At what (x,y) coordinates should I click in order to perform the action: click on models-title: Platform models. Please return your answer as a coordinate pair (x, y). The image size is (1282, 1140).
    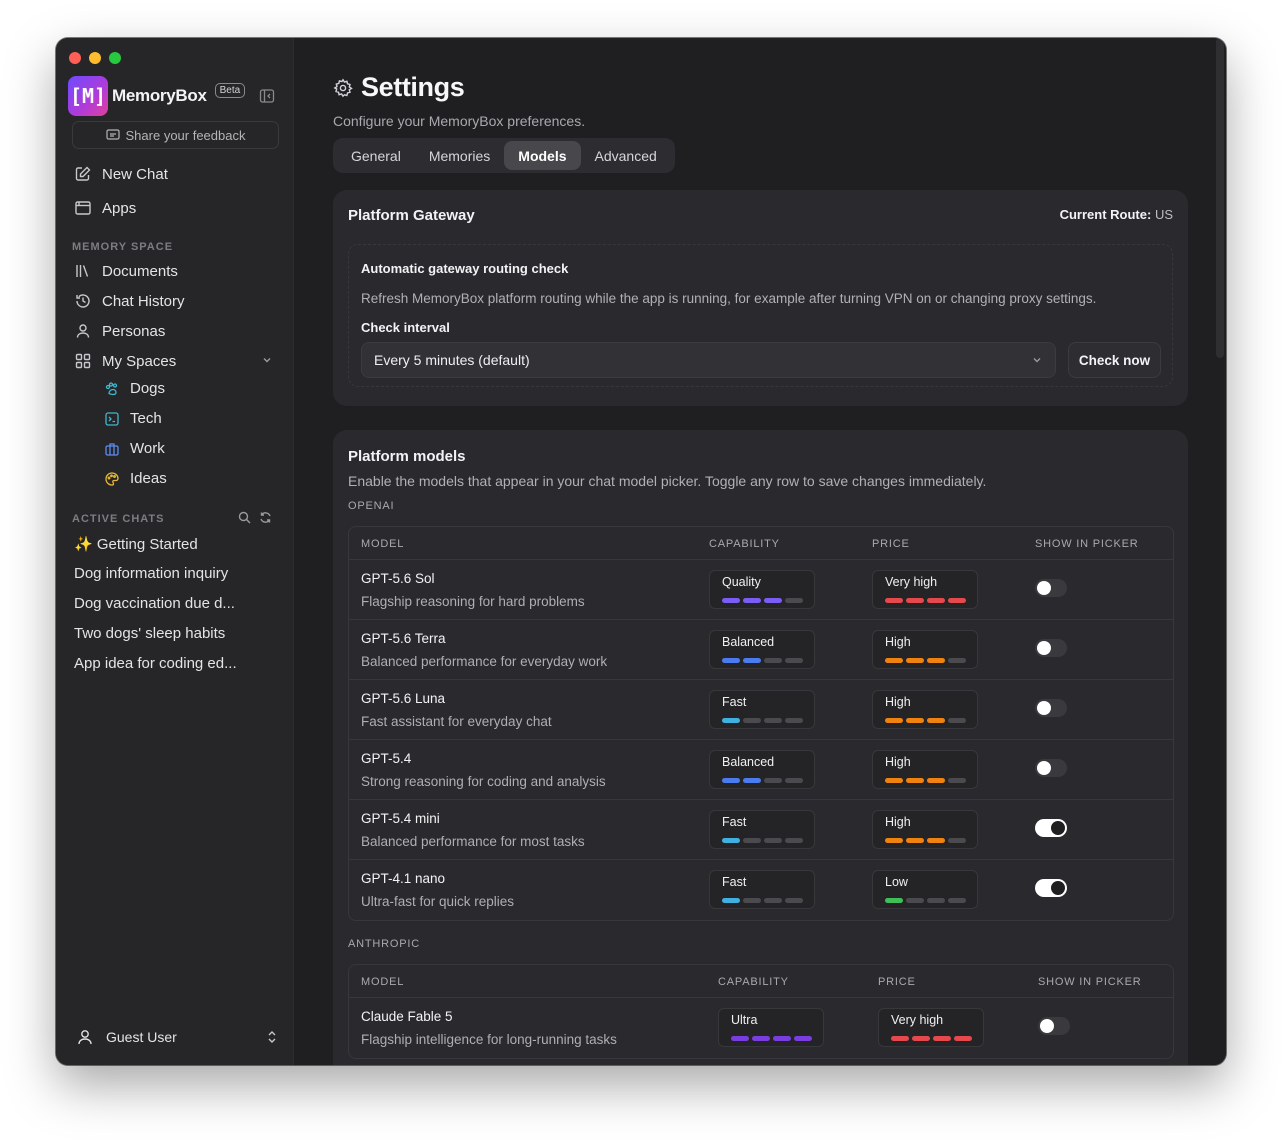
    Looking at the image, I should click on (407, 456).